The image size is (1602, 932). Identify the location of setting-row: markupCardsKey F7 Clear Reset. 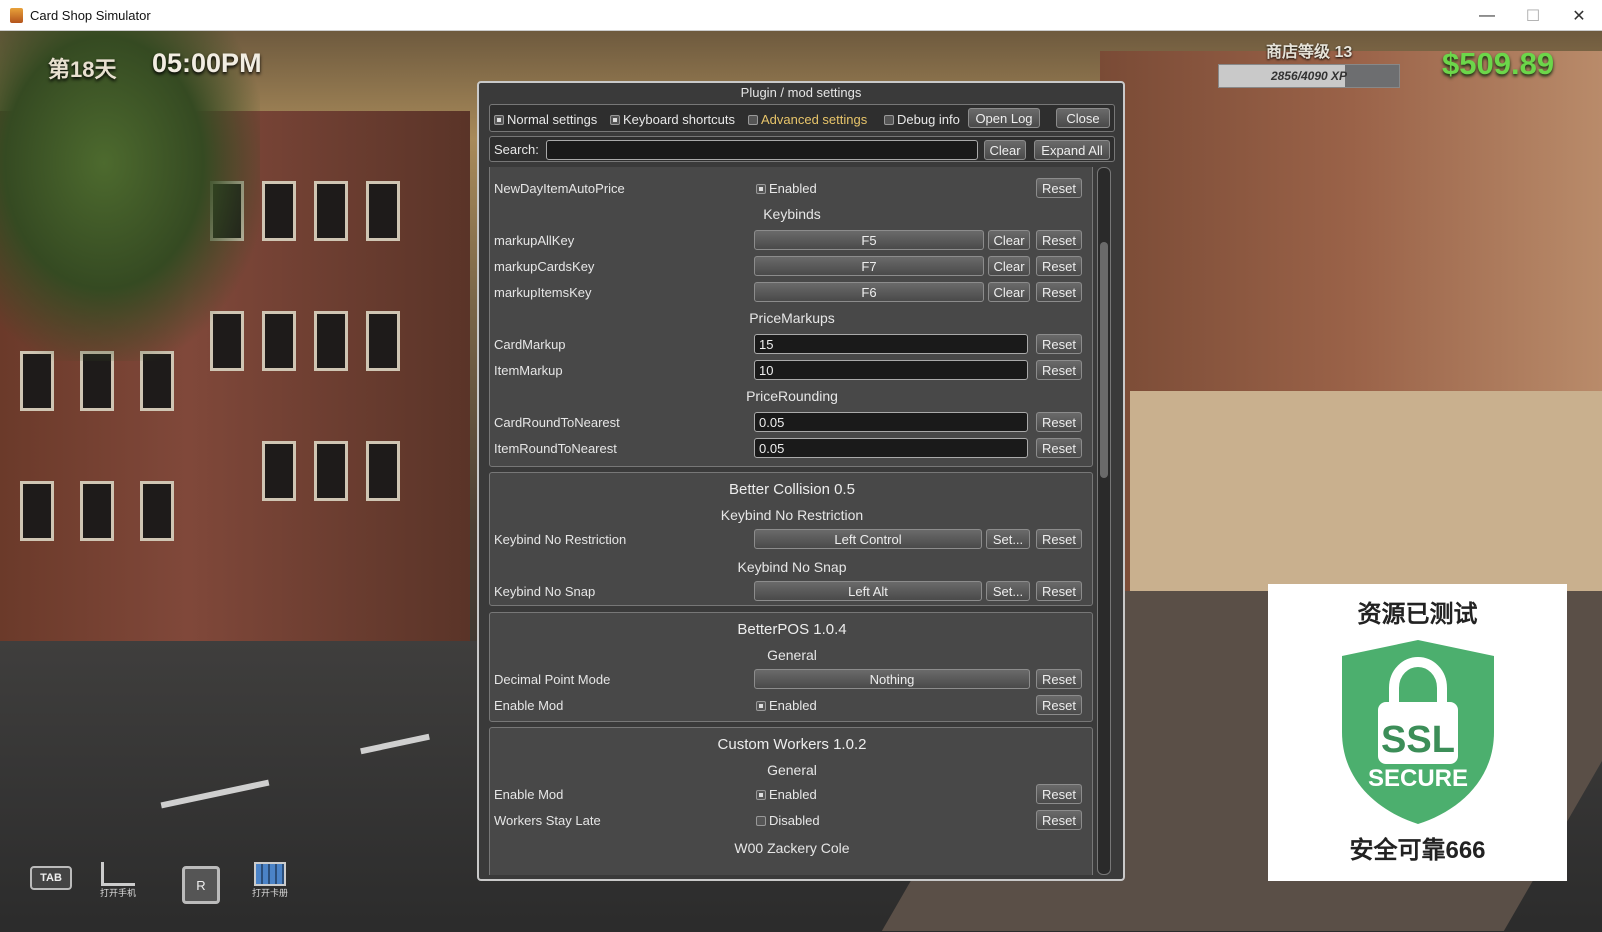
(791, 266).